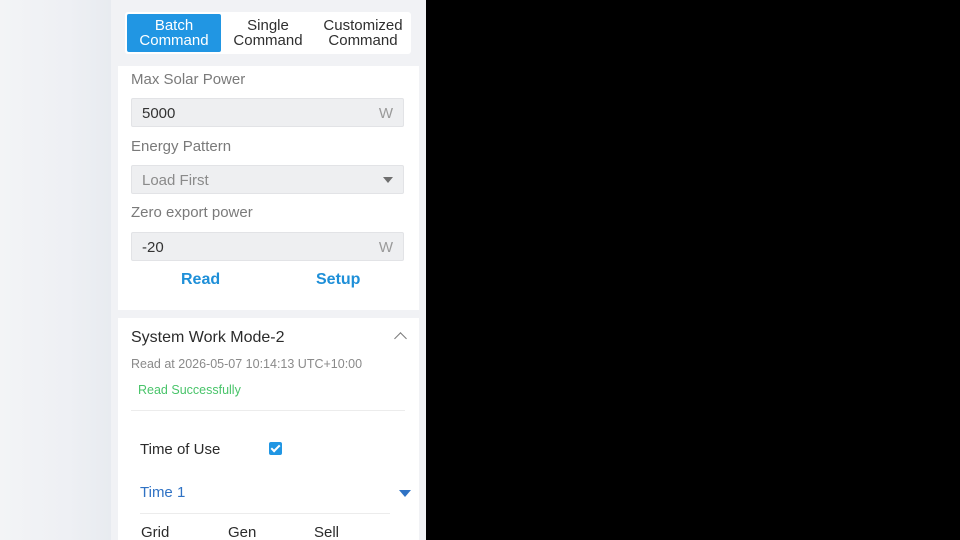 Image resolution: width=960 pixels, height=540 pixels. I want to click on tab-single-command: Single Command, so click(268, 33).